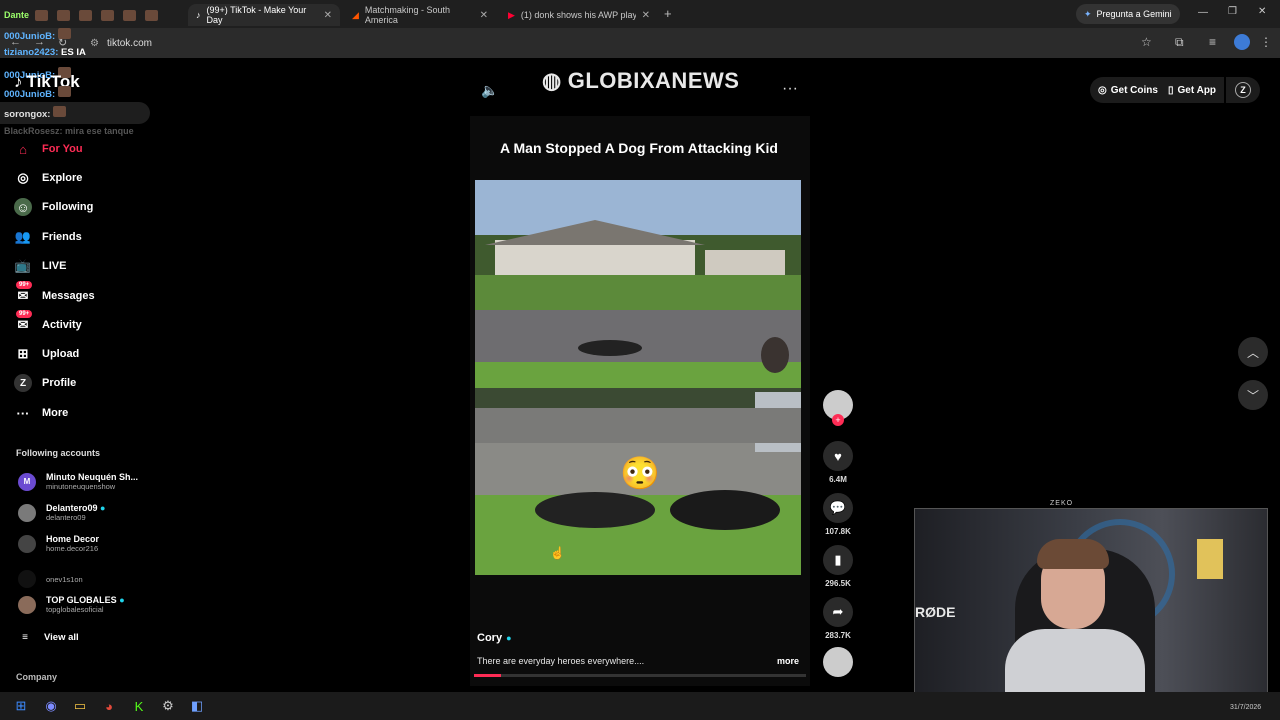 This screenshot has height=720, width=1280. Describe the element at coordinates (1179, 42) in the screenshot. I see `extensions-icon: ⧉` at that location.